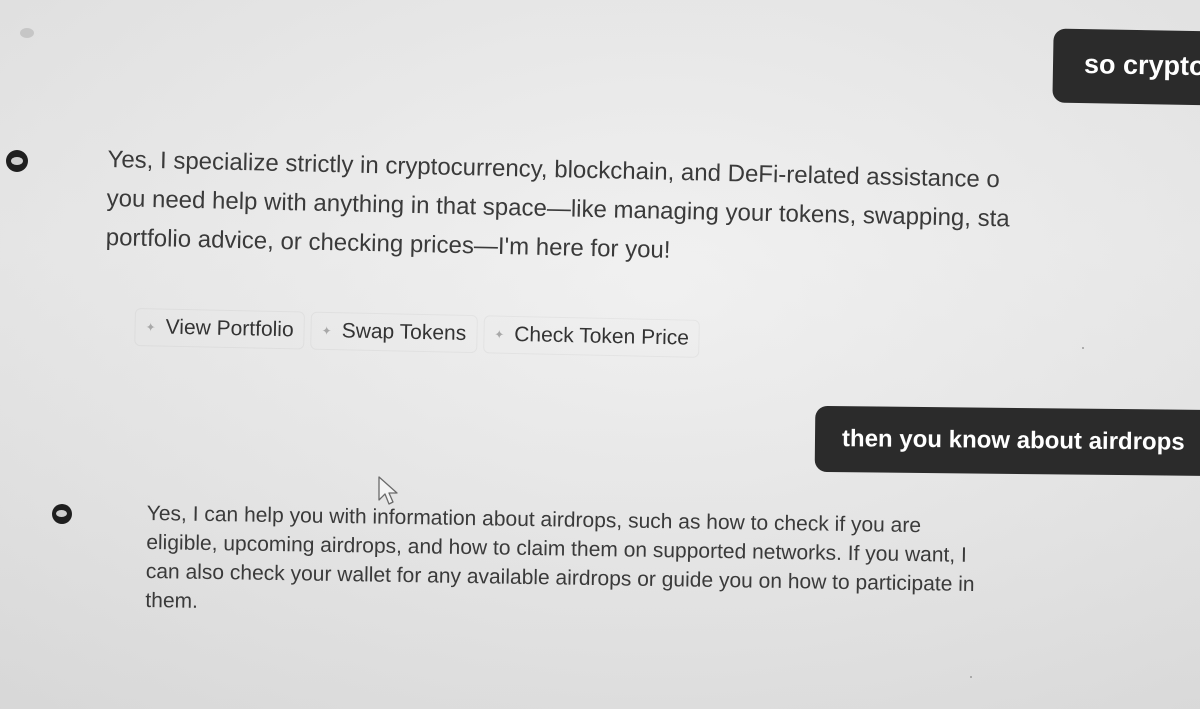 This screenshot has width=1200, height=709. I want to click on suggestion-view-portfolio-button: ✦ View Portfolio, so click(220, 329).